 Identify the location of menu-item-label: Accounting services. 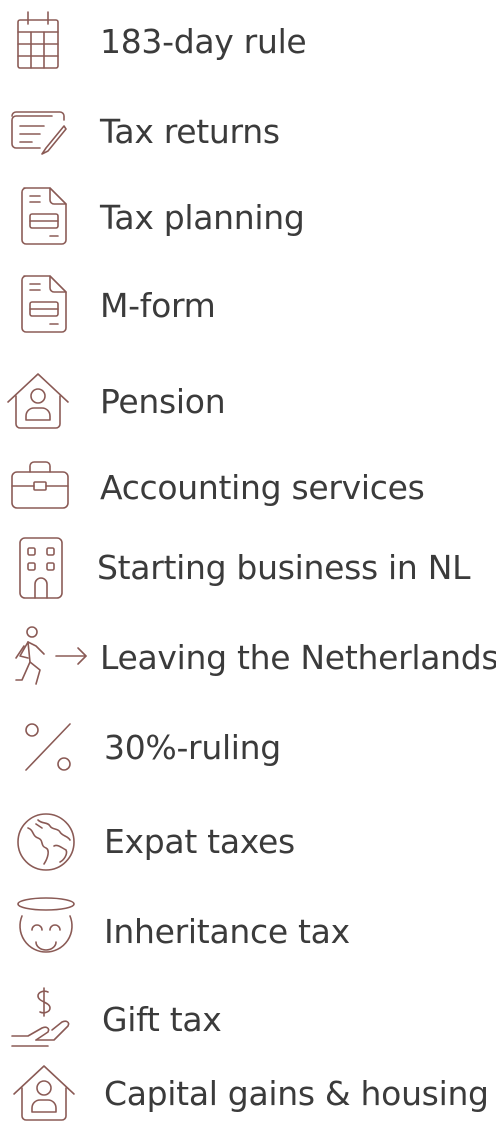
(262, 487).